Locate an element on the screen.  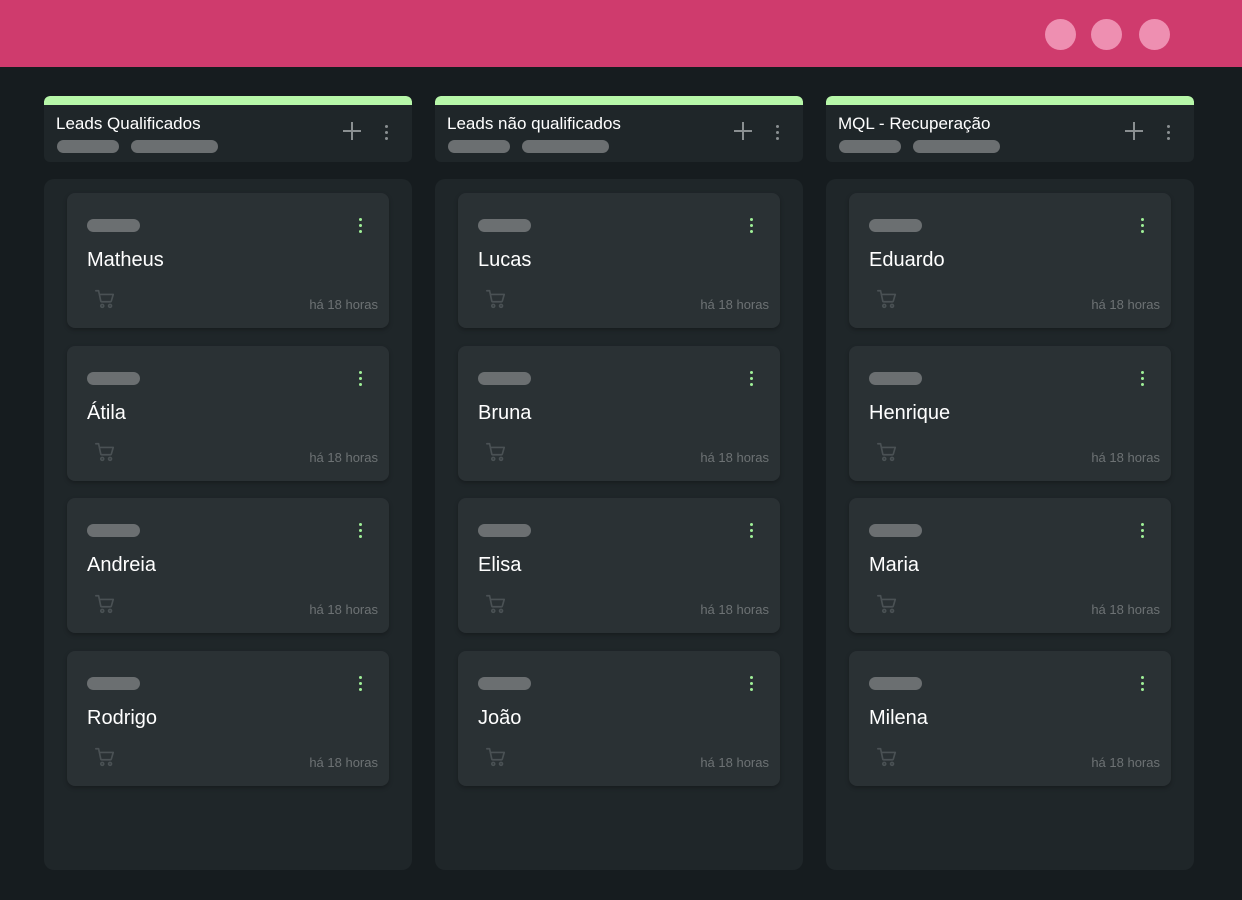
lead-card: Andreia há 18 horas is located at coordinates (228, 565).